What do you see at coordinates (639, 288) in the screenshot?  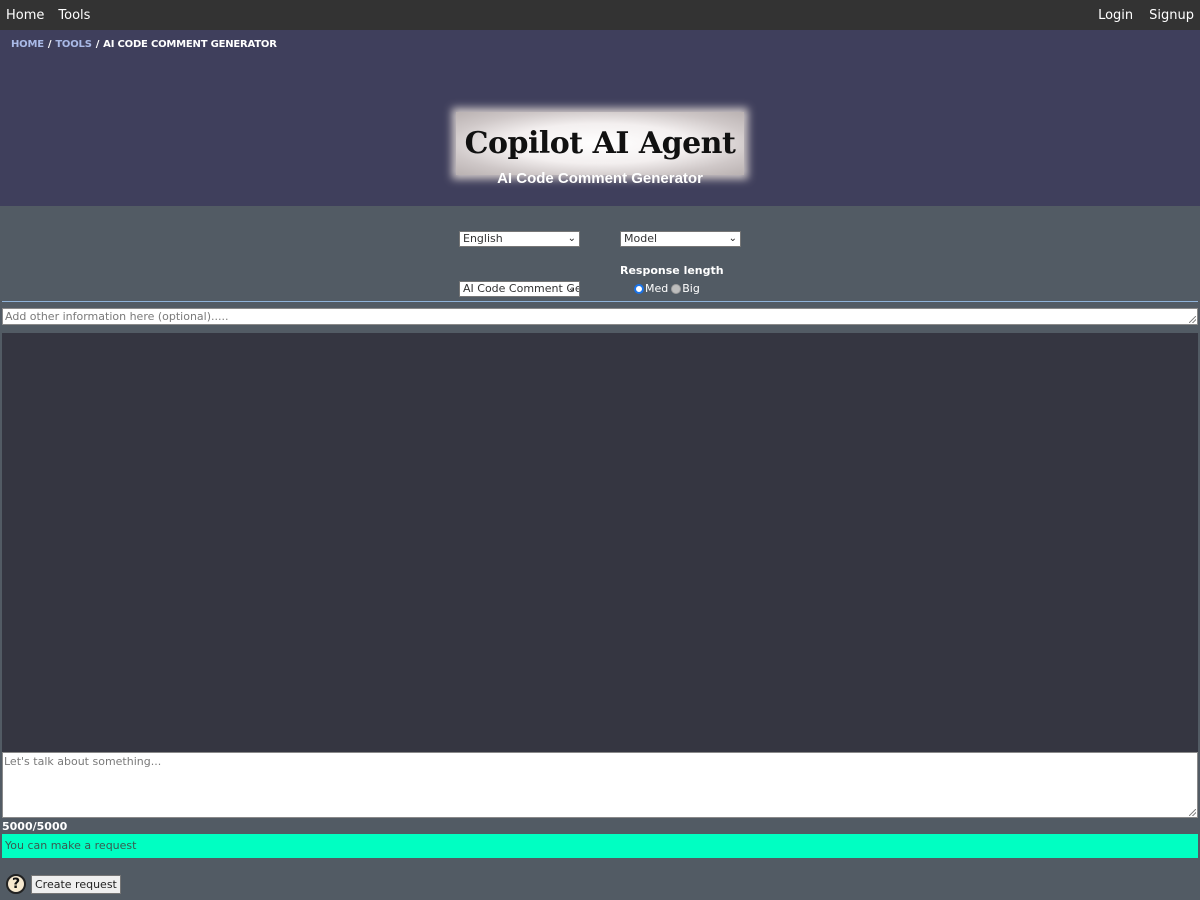 I see `radio-med` at bounding box center [639, 288].